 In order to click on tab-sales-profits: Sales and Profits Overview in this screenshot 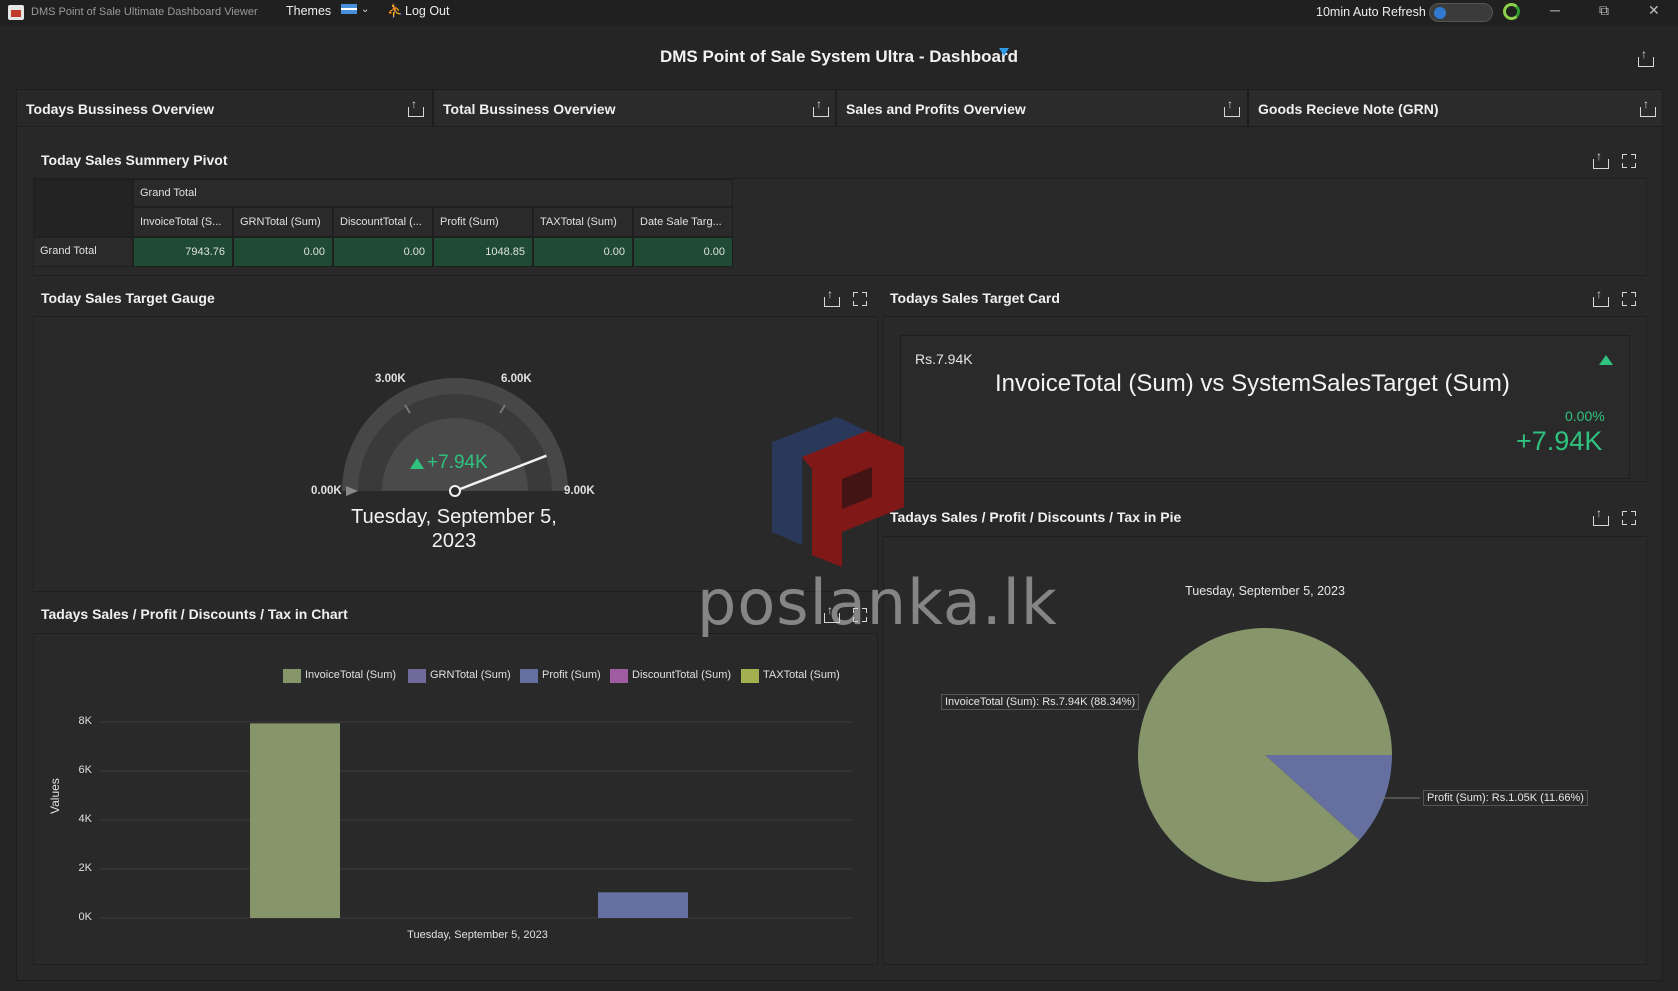, I will do `click(1042, 108)`.